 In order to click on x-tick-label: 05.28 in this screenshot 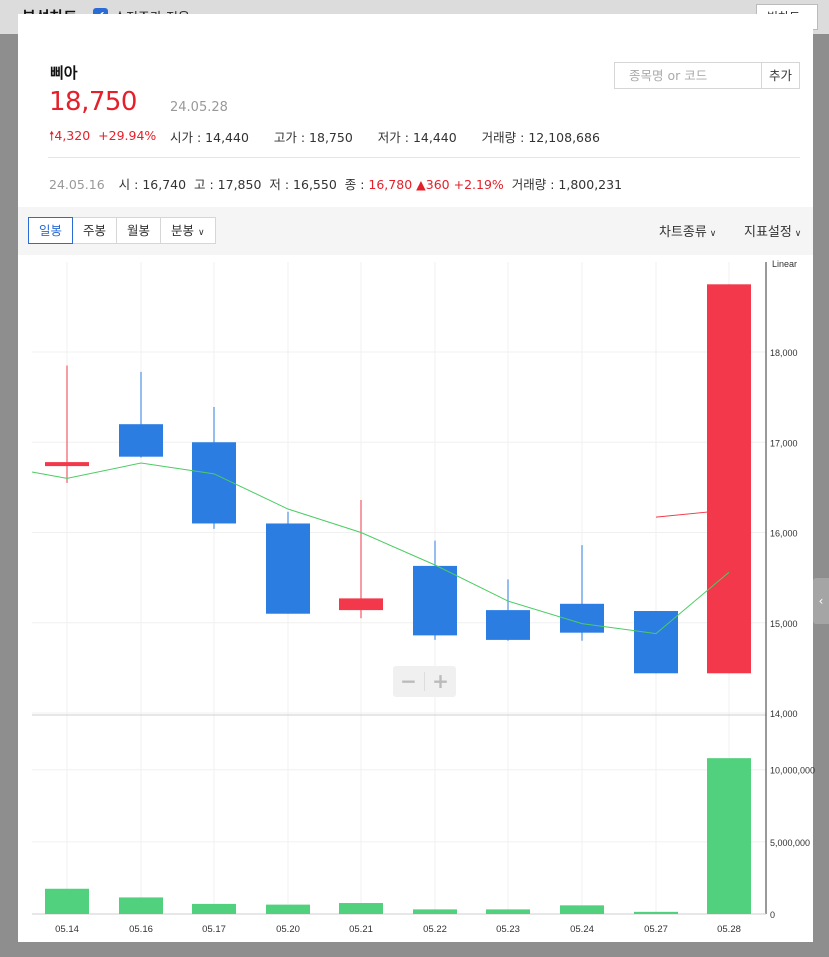, I will do `click(729, 929)`.